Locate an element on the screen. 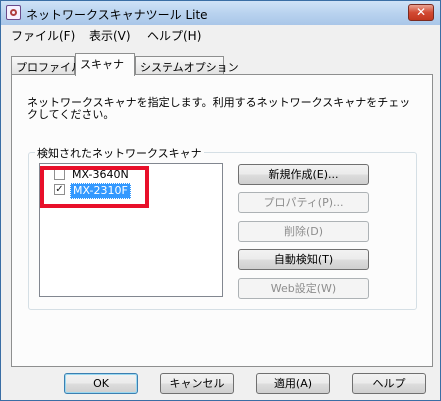 Image resolution: width=441 pixels, height=401 pixels. window-title: ネットワークスキャナツール Lite is located at coordinates (117, 15).